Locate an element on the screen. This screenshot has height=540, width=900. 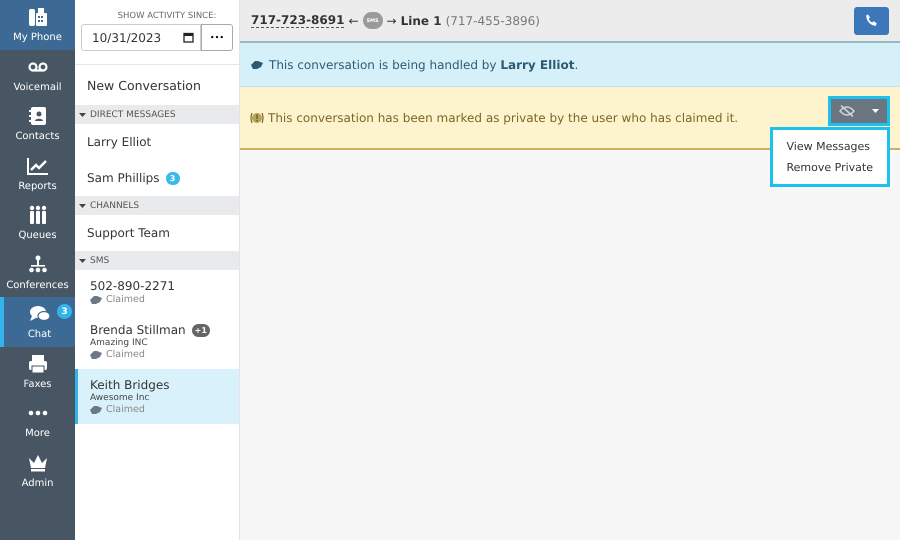
nav-item: Chat 3 is located at coordinates (37, 321).